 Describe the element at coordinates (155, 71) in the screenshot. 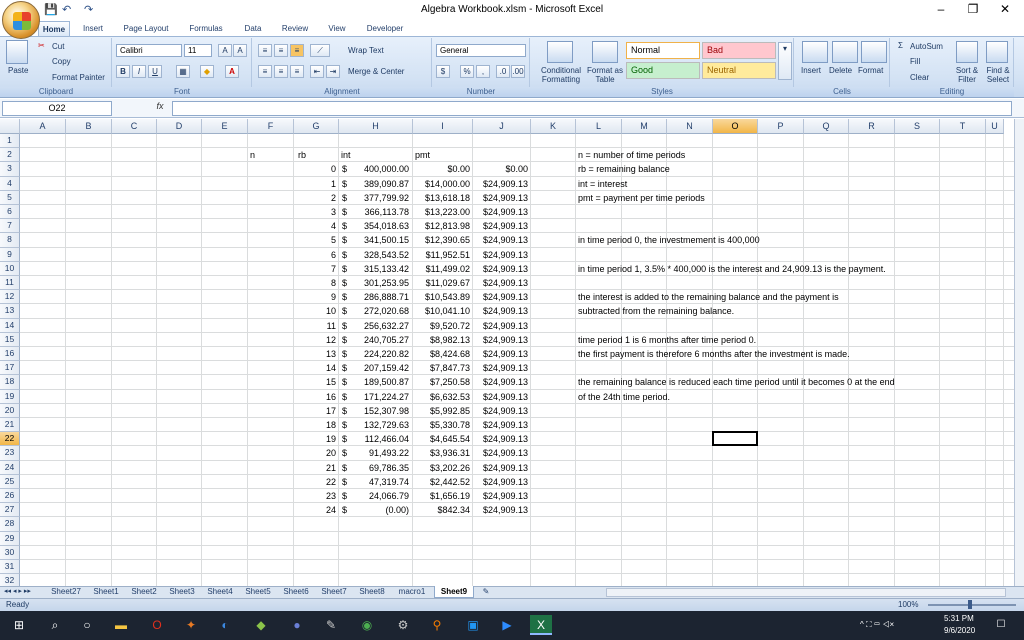

I see `underline-button: U` at that location.